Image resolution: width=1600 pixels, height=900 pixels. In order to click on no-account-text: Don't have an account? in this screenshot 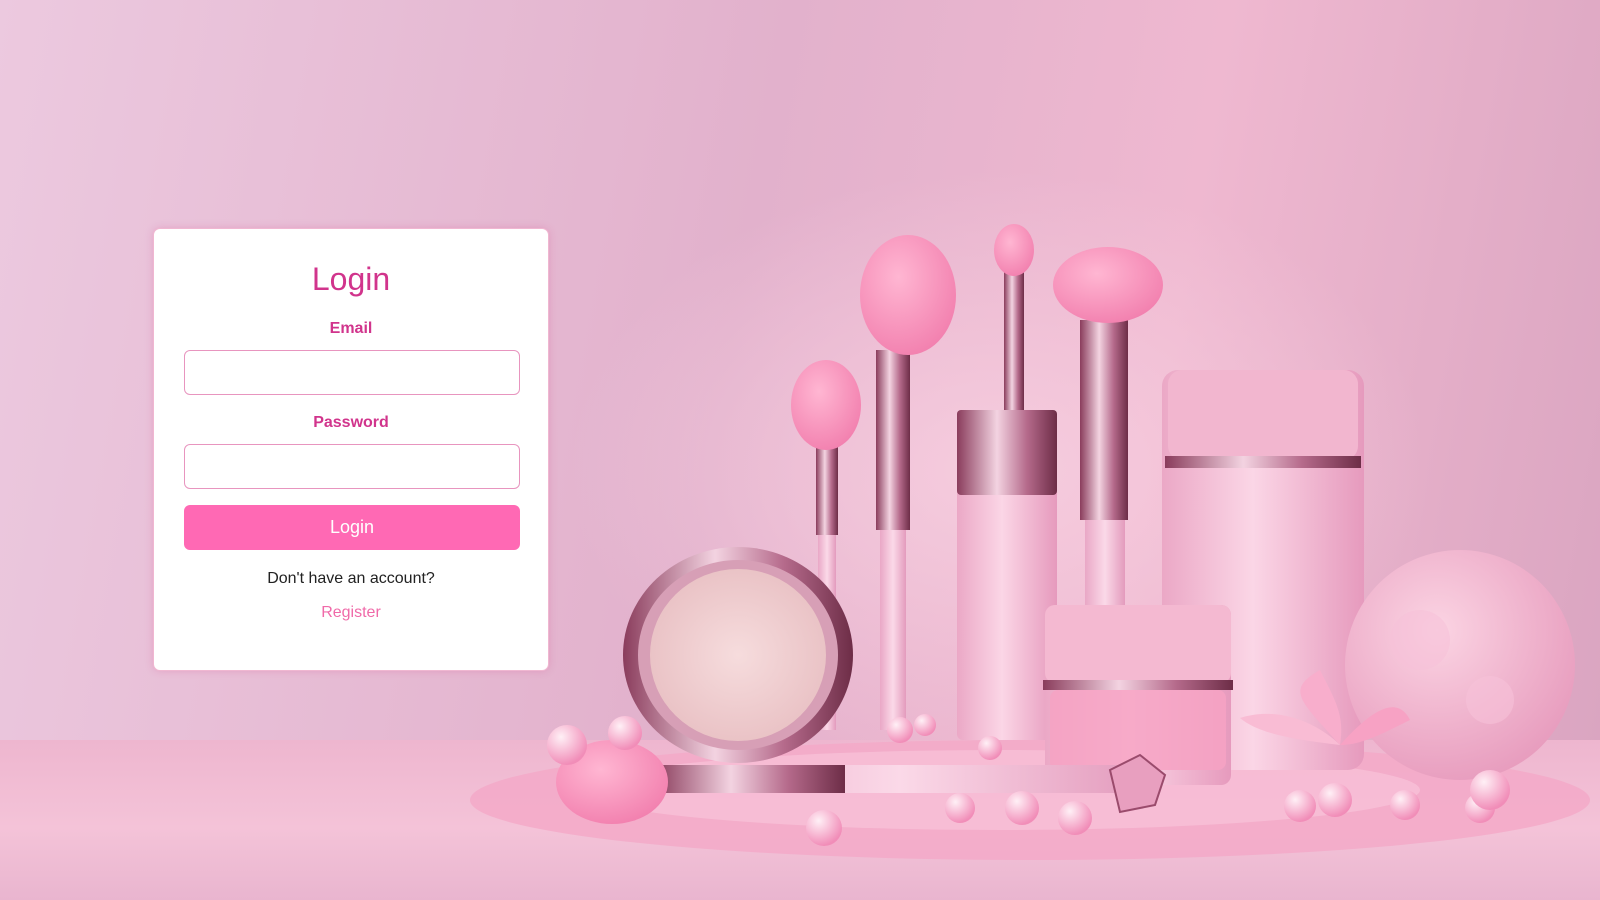, I will do `click(351, 578)`.